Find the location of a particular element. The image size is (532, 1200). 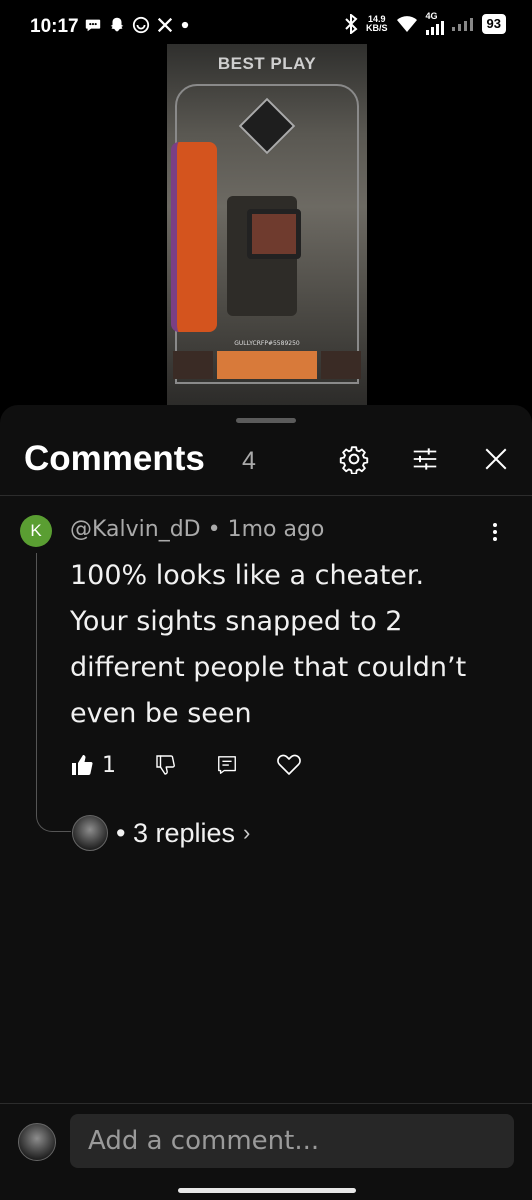

status-right: 14.9 KB/S 4G 93 is located at coordinates (425, 23).